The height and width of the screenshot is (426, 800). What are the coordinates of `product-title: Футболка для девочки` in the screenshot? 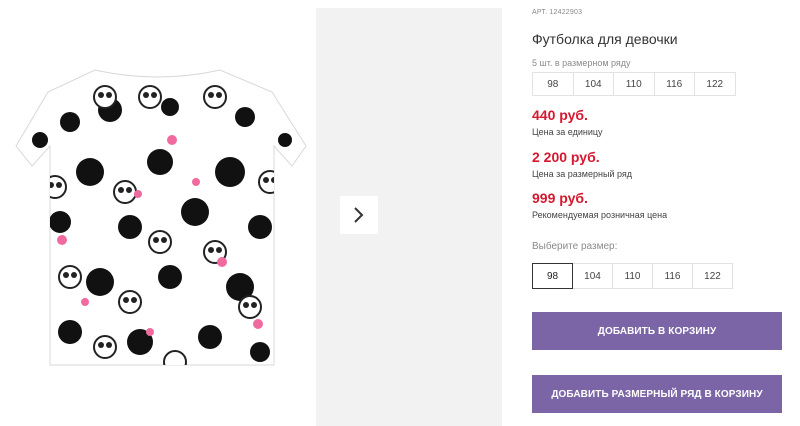 It's located at (605, 39).